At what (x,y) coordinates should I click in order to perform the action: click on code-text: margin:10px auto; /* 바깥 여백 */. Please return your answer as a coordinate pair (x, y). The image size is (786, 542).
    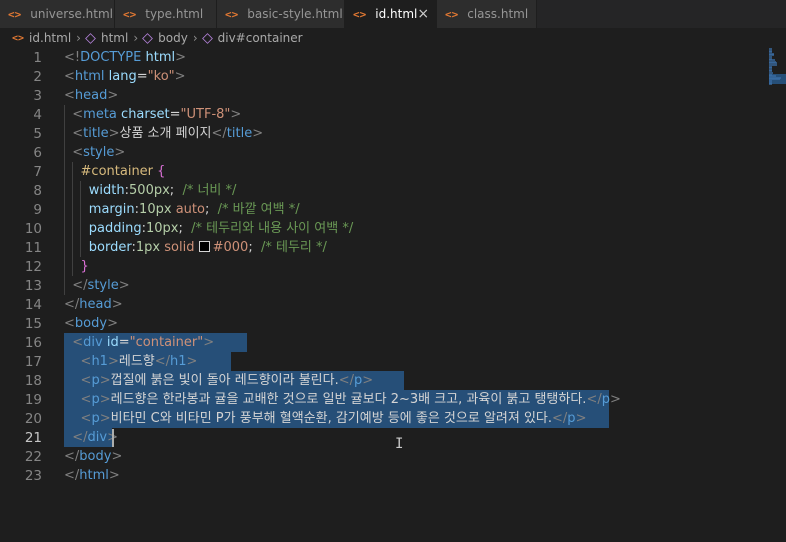
    Looking at the image, I should click on (194, 209).